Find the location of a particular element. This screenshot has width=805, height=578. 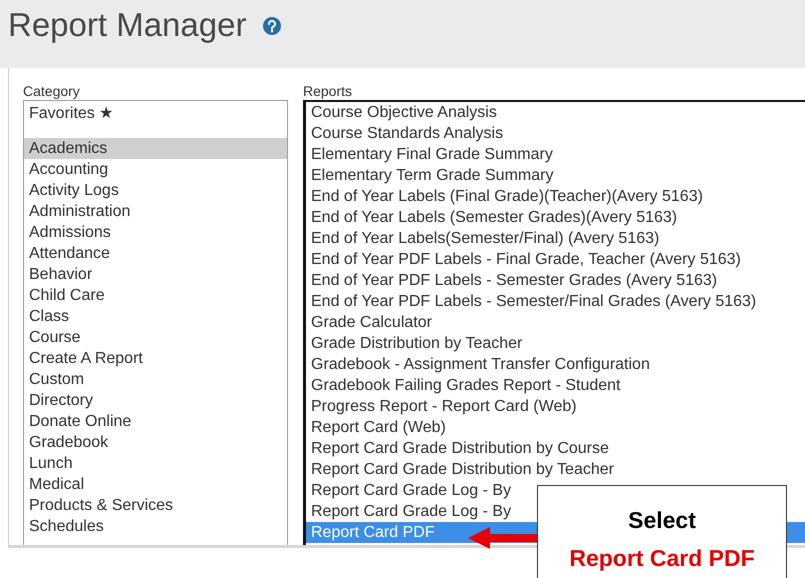

list-item: Donate Online is located at coordinates (155, 421).